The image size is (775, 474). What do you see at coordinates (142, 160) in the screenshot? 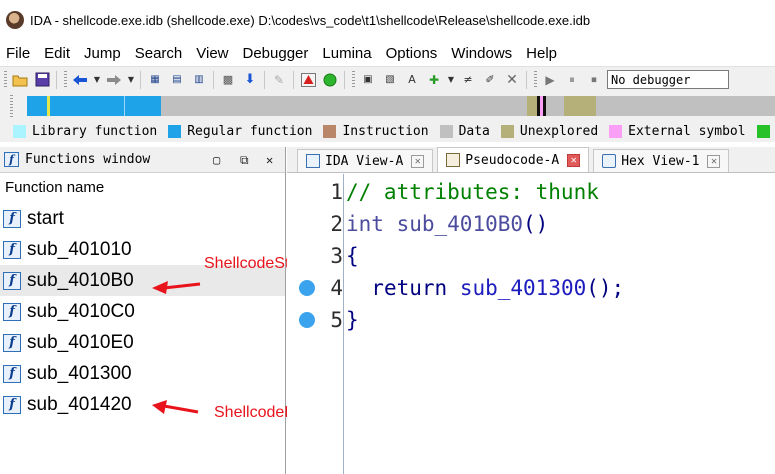
I see `functions-window-header: f Functions window ▢ ⧉ ✕` at bounding box center [142, 160].